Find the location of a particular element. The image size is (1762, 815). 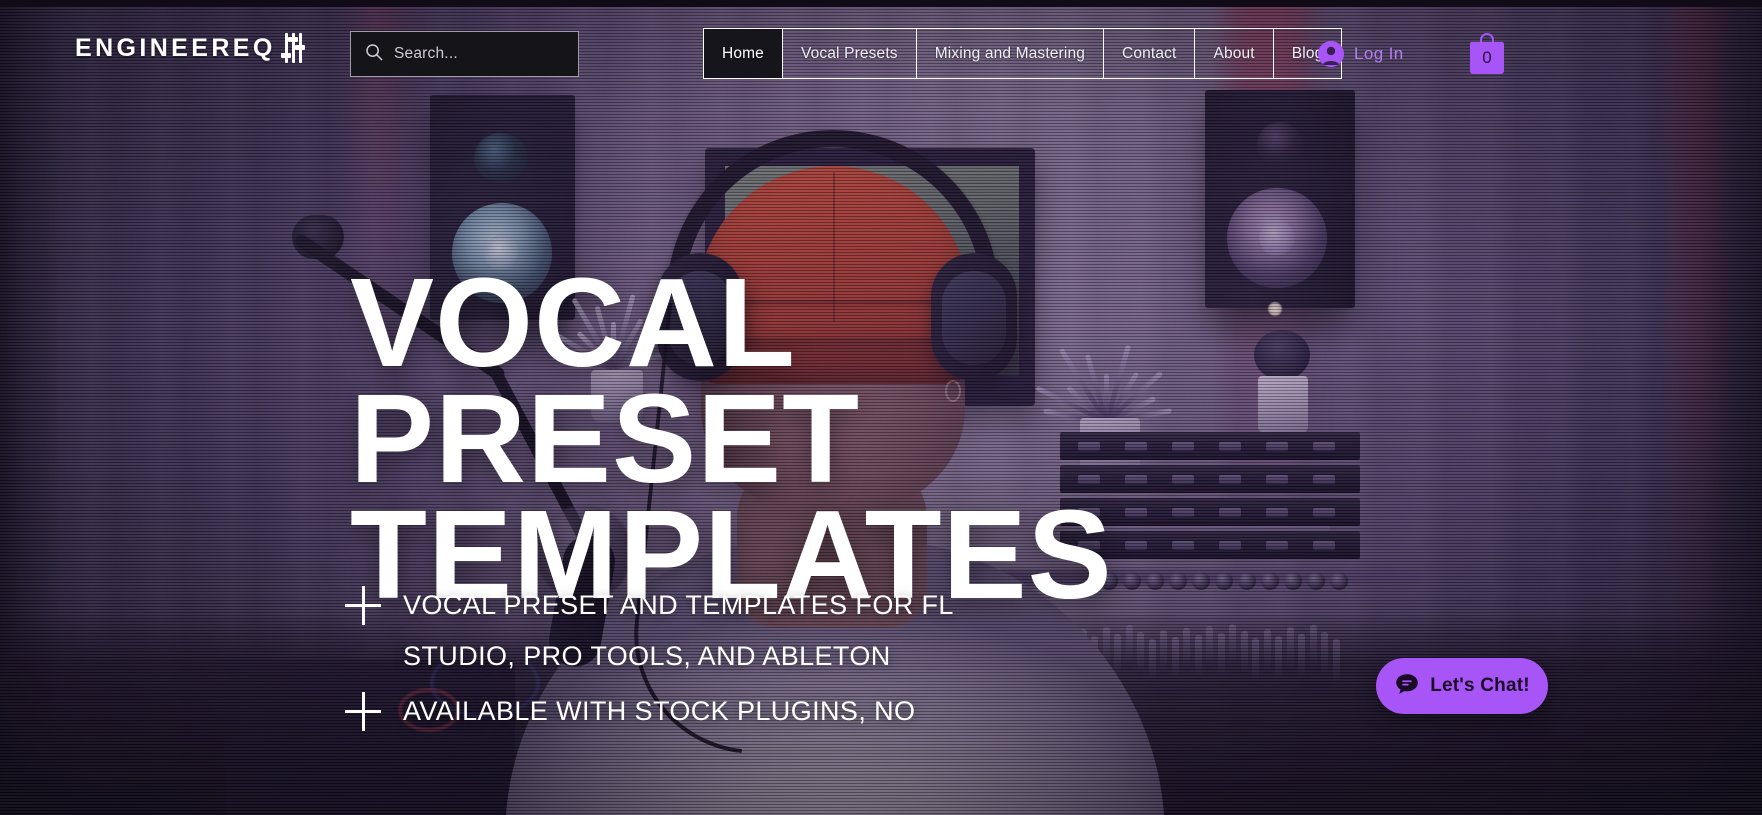

search-icon is located at coordinates (374, 54).